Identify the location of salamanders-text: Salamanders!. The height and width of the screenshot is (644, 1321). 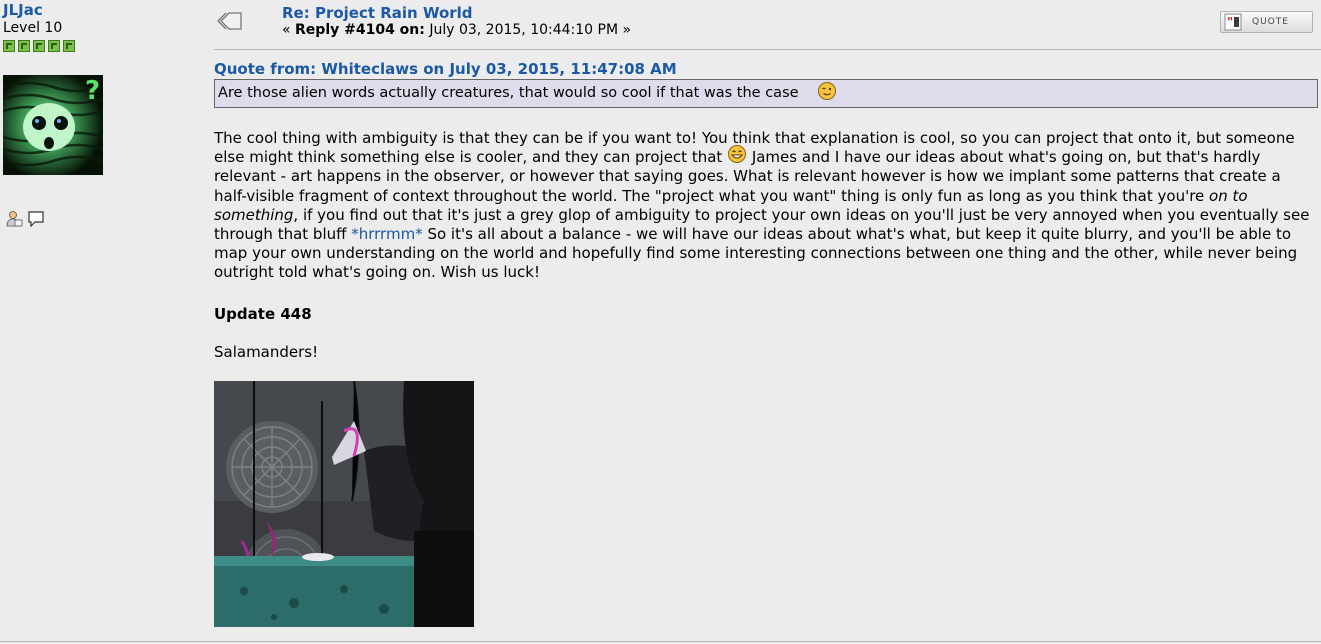
(266, 352).